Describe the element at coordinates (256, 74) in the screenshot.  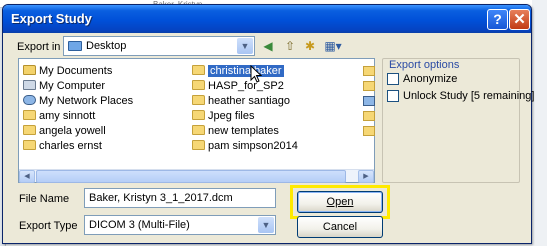
I see `mouse-cursor-icon` at that location.